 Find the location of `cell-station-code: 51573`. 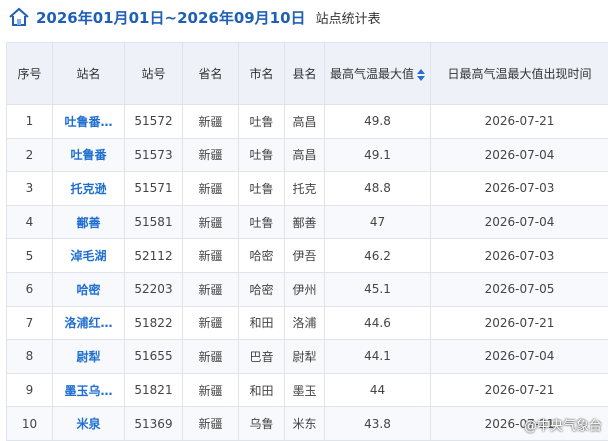

cell-station-code: 51573 is located at coordinates (154, 155).